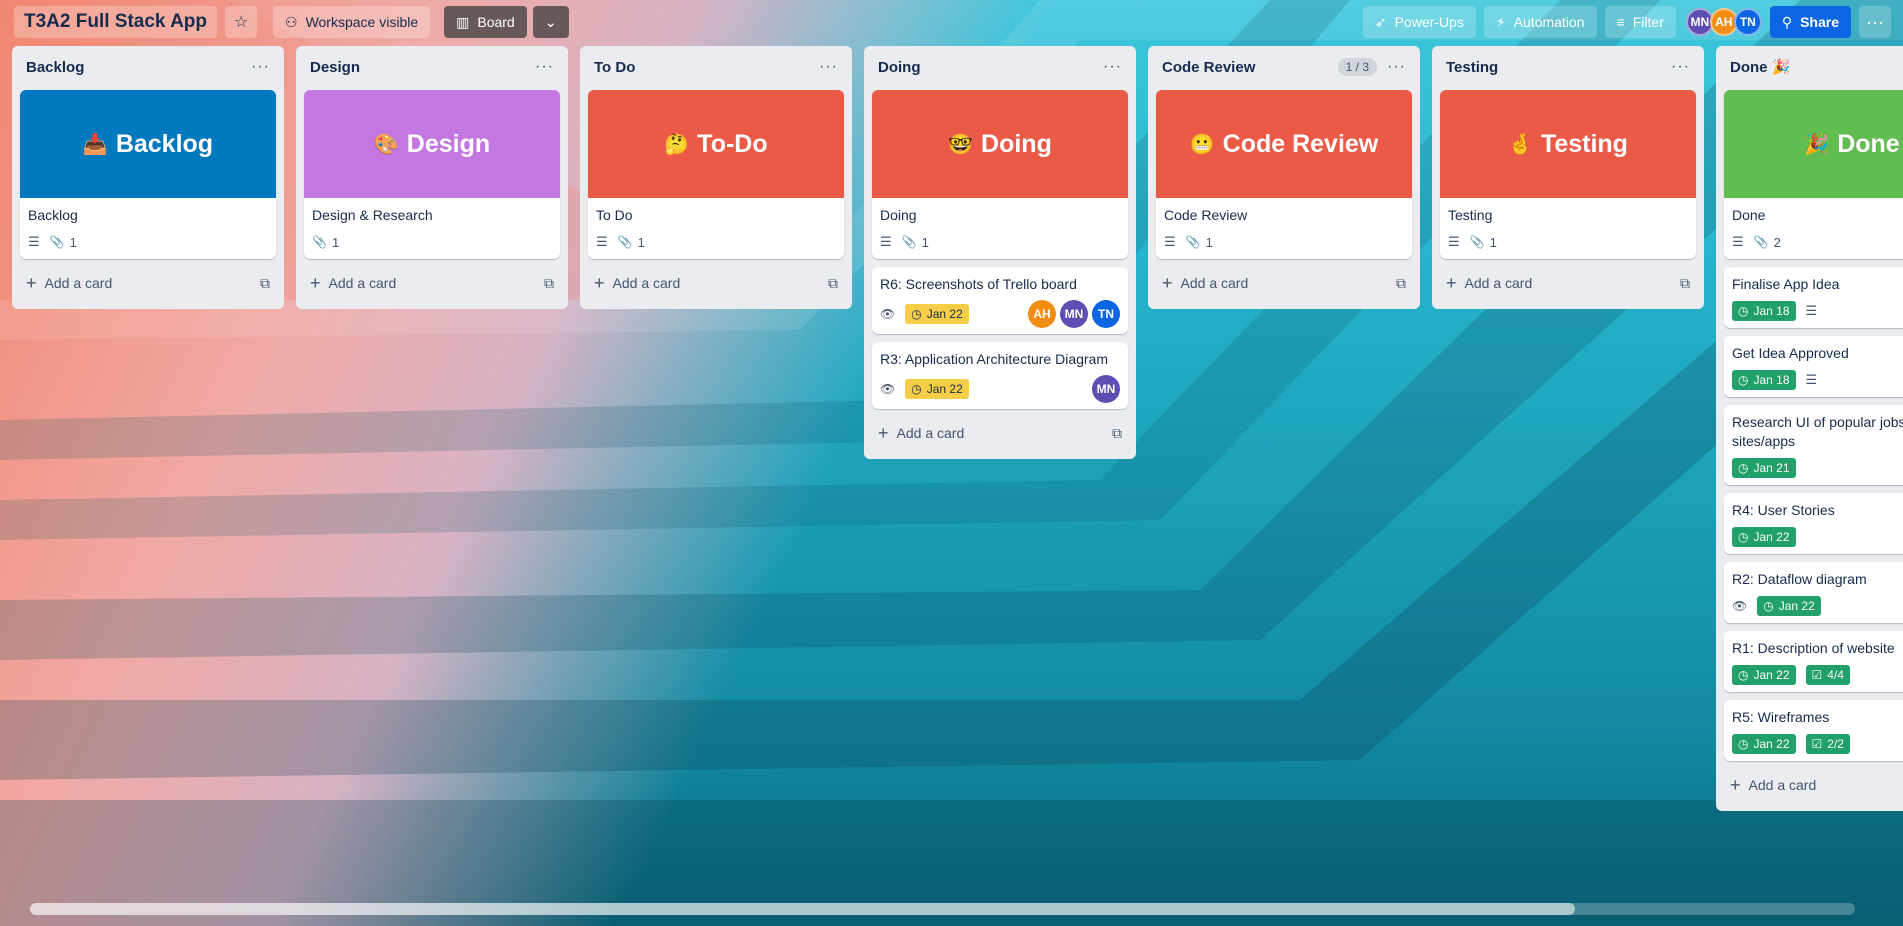 The image size is (1903, 926). What do you see at coordinates (148, 144) in the screenshot?
I see `card-cover: 📥 Backlog` at bounding box center [148, 144].